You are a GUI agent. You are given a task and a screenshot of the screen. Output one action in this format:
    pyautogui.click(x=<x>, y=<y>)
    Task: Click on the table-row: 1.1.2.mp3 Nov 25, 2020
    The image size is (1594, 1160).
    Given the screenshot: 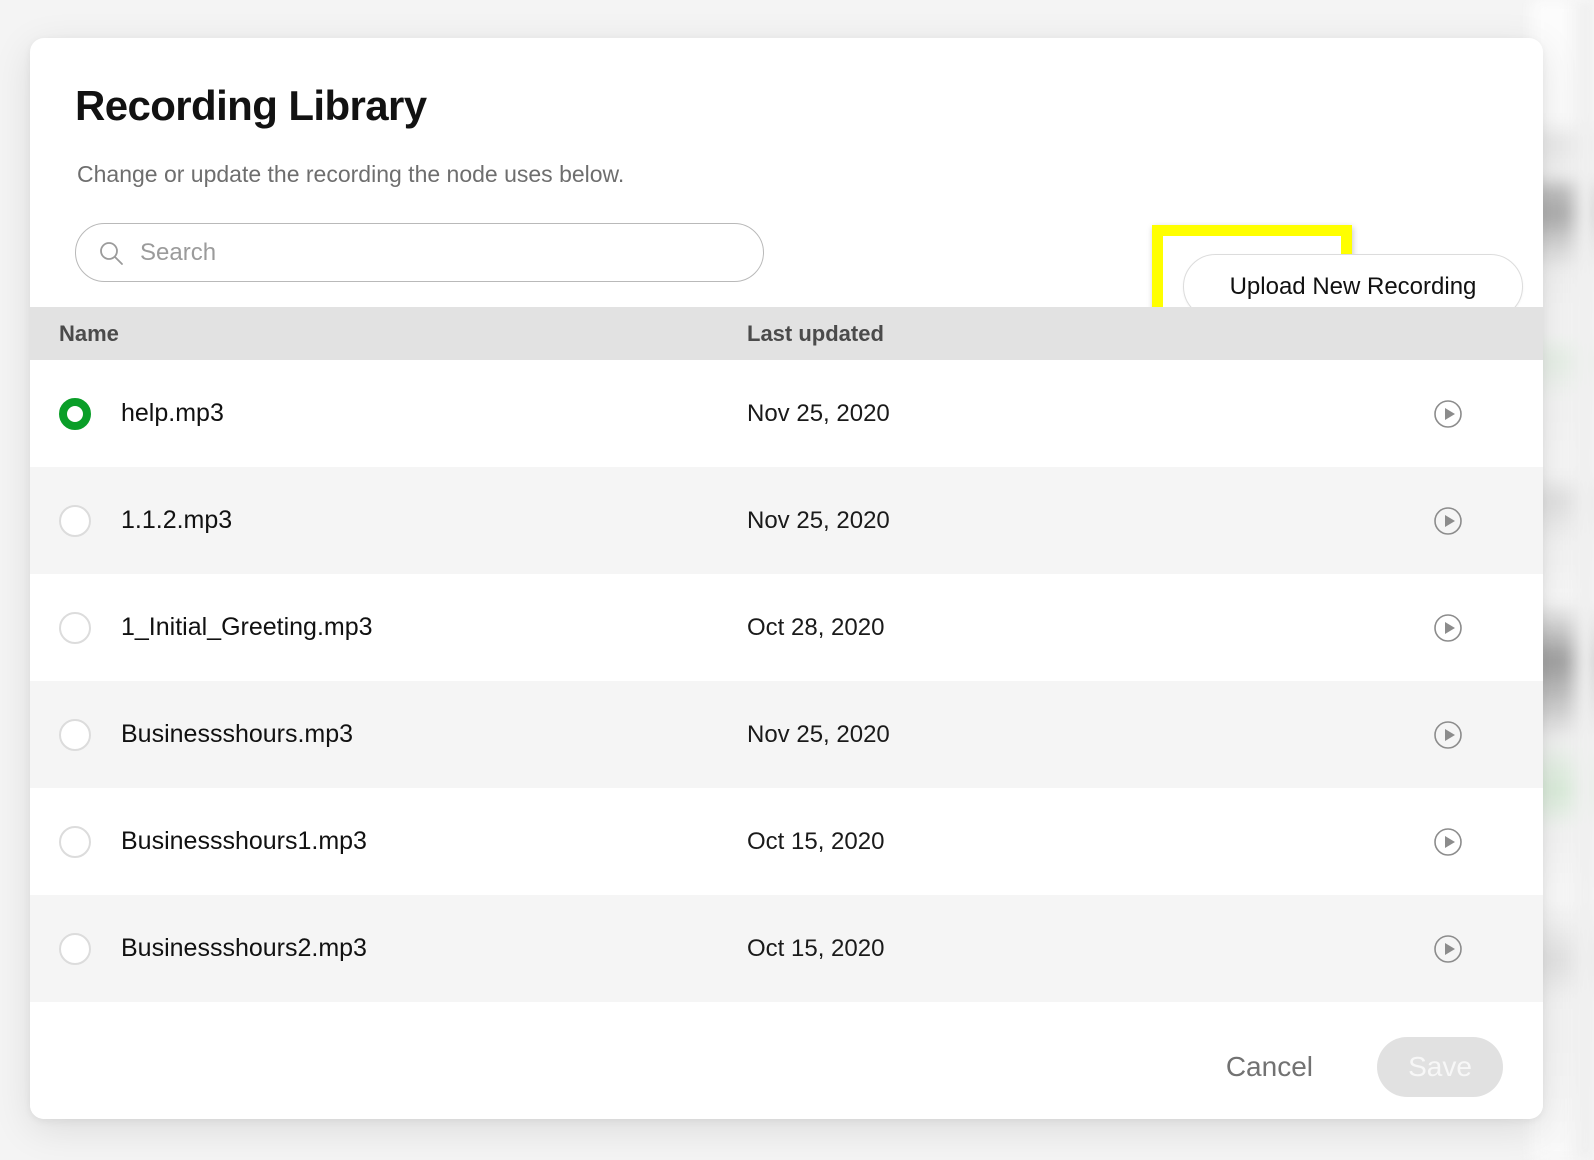 What is the action you would take?
    pyautogui.click(x=786, y=520)
    